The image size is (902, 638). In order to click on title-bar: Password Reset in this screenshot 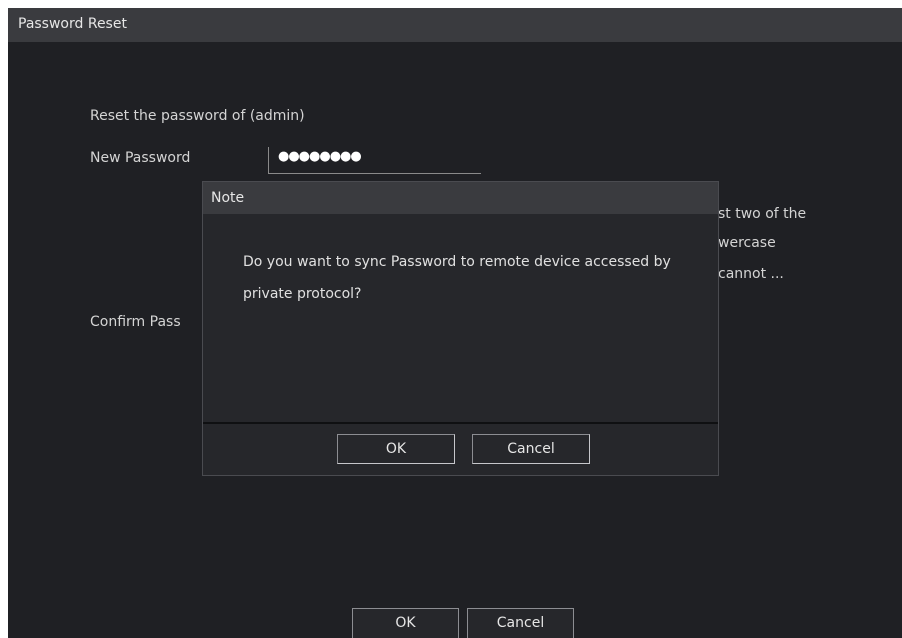, I will do `click(455, 25)`.